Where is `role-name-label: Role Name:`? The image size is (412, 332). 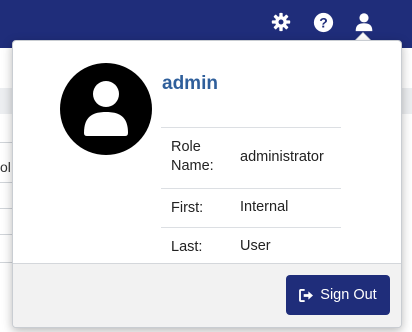
role-name-label: Role Name: is located at coordinates (192, 156).